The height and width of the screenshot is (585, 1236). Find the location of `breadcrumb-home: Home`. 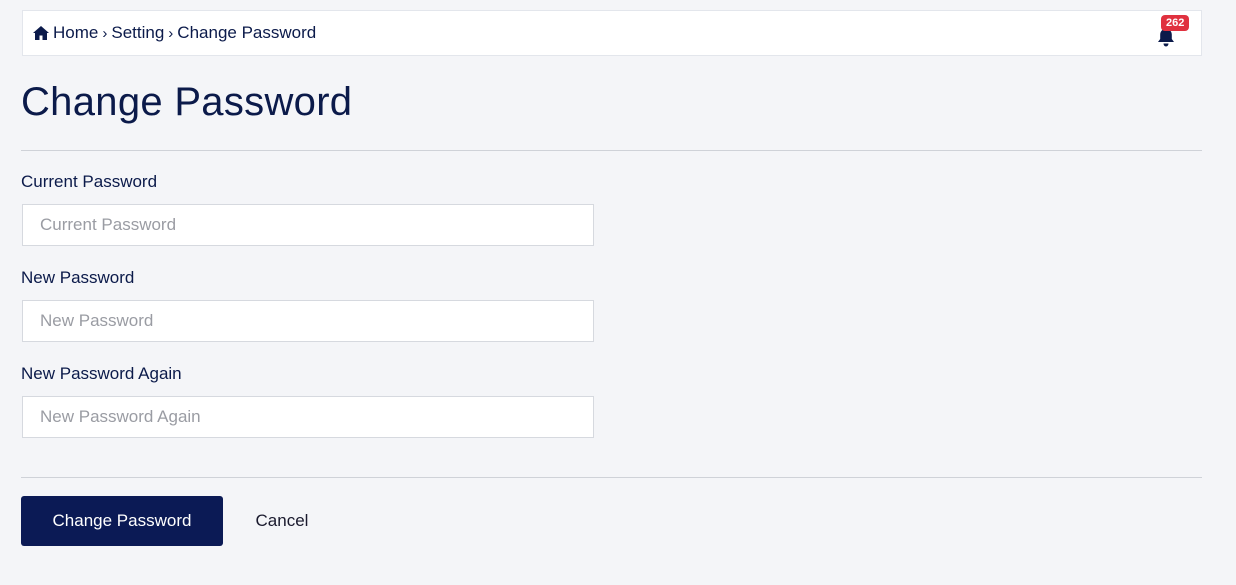

breadcrumb-home: Home is located at coordinates (65, 33).